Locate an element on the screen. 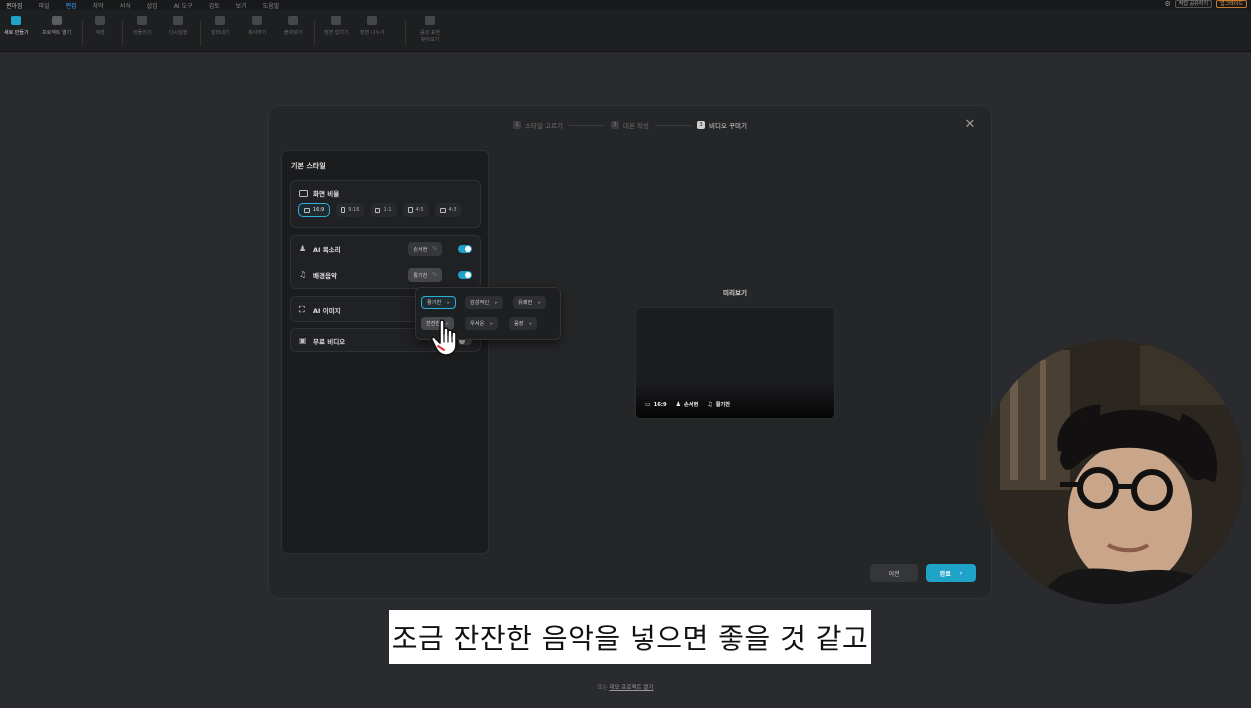 The width and height of the screenshot is (1251, 708). bgm-toggle is located at coordinates (465, 275).